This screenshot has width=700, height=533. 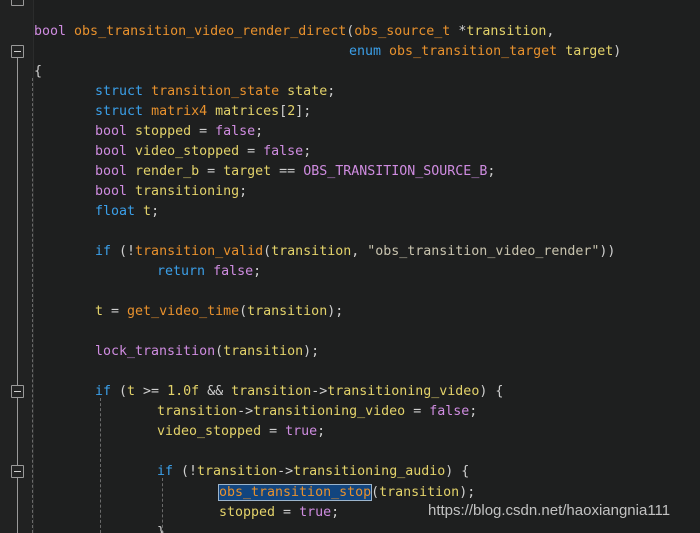 I want to click on code-line: float t;, so click(x=127, y=212).